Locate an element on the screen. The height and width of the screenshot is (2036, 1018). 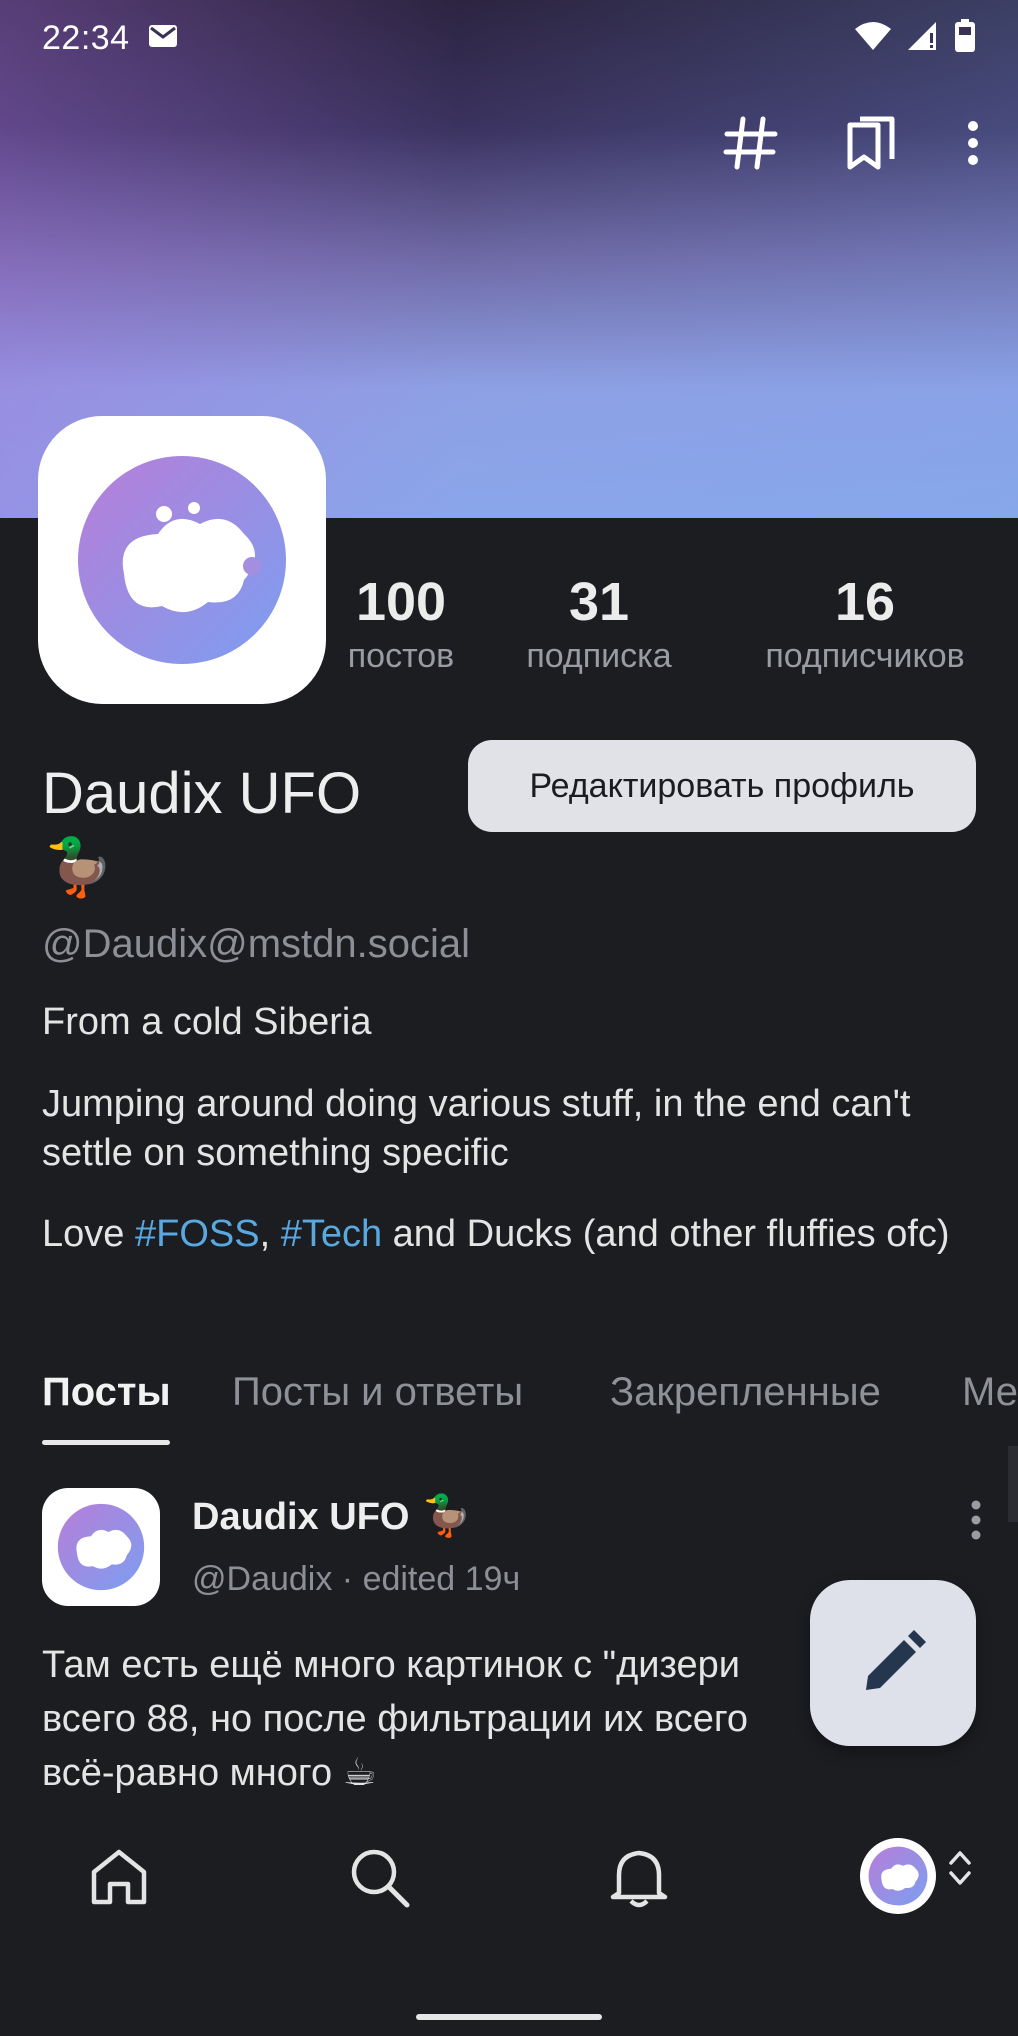
bell-icon is located at coordinates (639, 1877).